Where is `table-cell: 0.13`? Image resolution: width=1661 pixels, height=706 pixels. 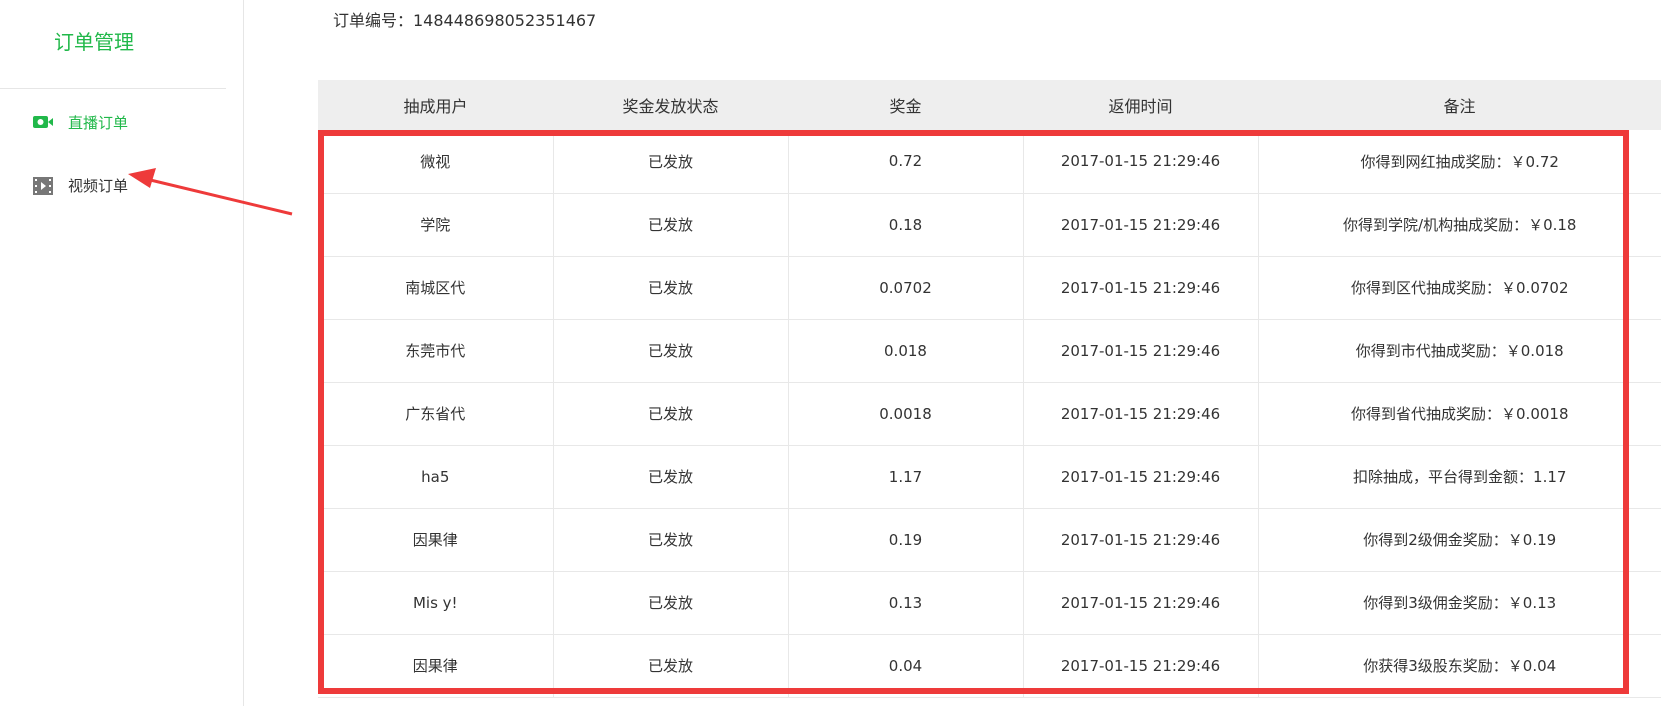 table-cell: 0.13 is located at coordinates (906, 603).